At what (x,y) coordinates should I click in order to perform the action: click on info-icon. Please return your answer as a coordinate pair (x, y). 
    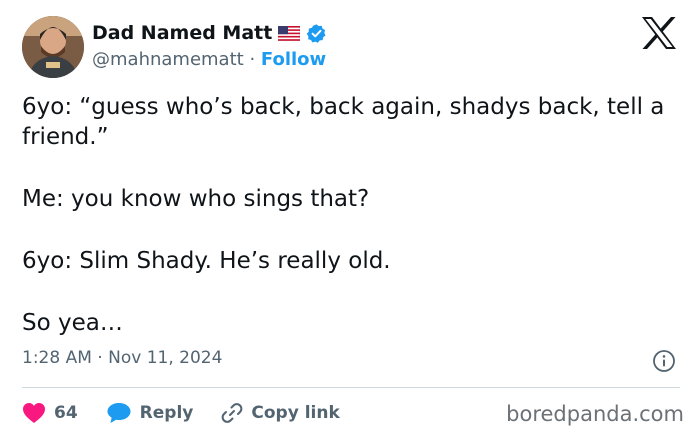
    Looking at the image, I should click on (664, 361).